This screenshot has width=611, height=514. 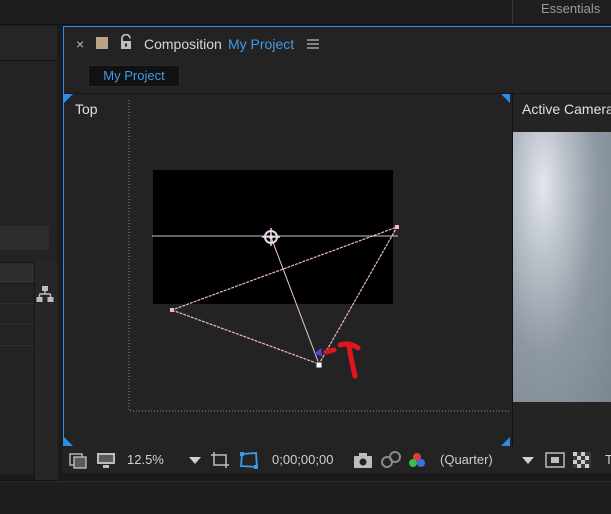 I want to click on tab-title: Composition, so click(x=183, y=44).